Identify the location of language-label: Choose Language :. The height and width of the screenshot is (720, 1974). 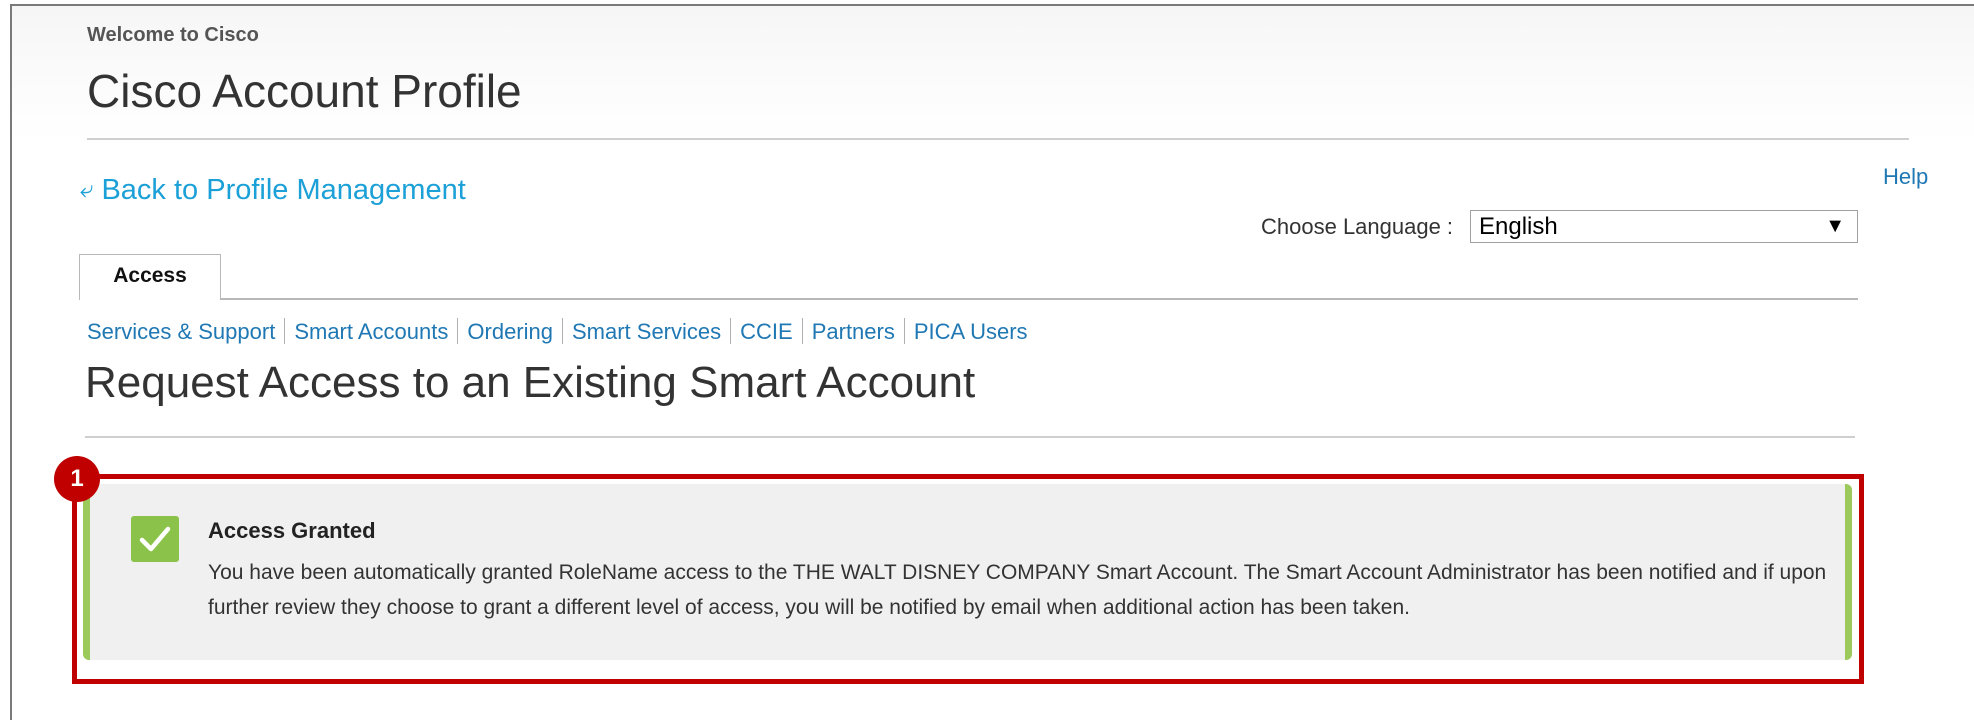
(1357, 226).